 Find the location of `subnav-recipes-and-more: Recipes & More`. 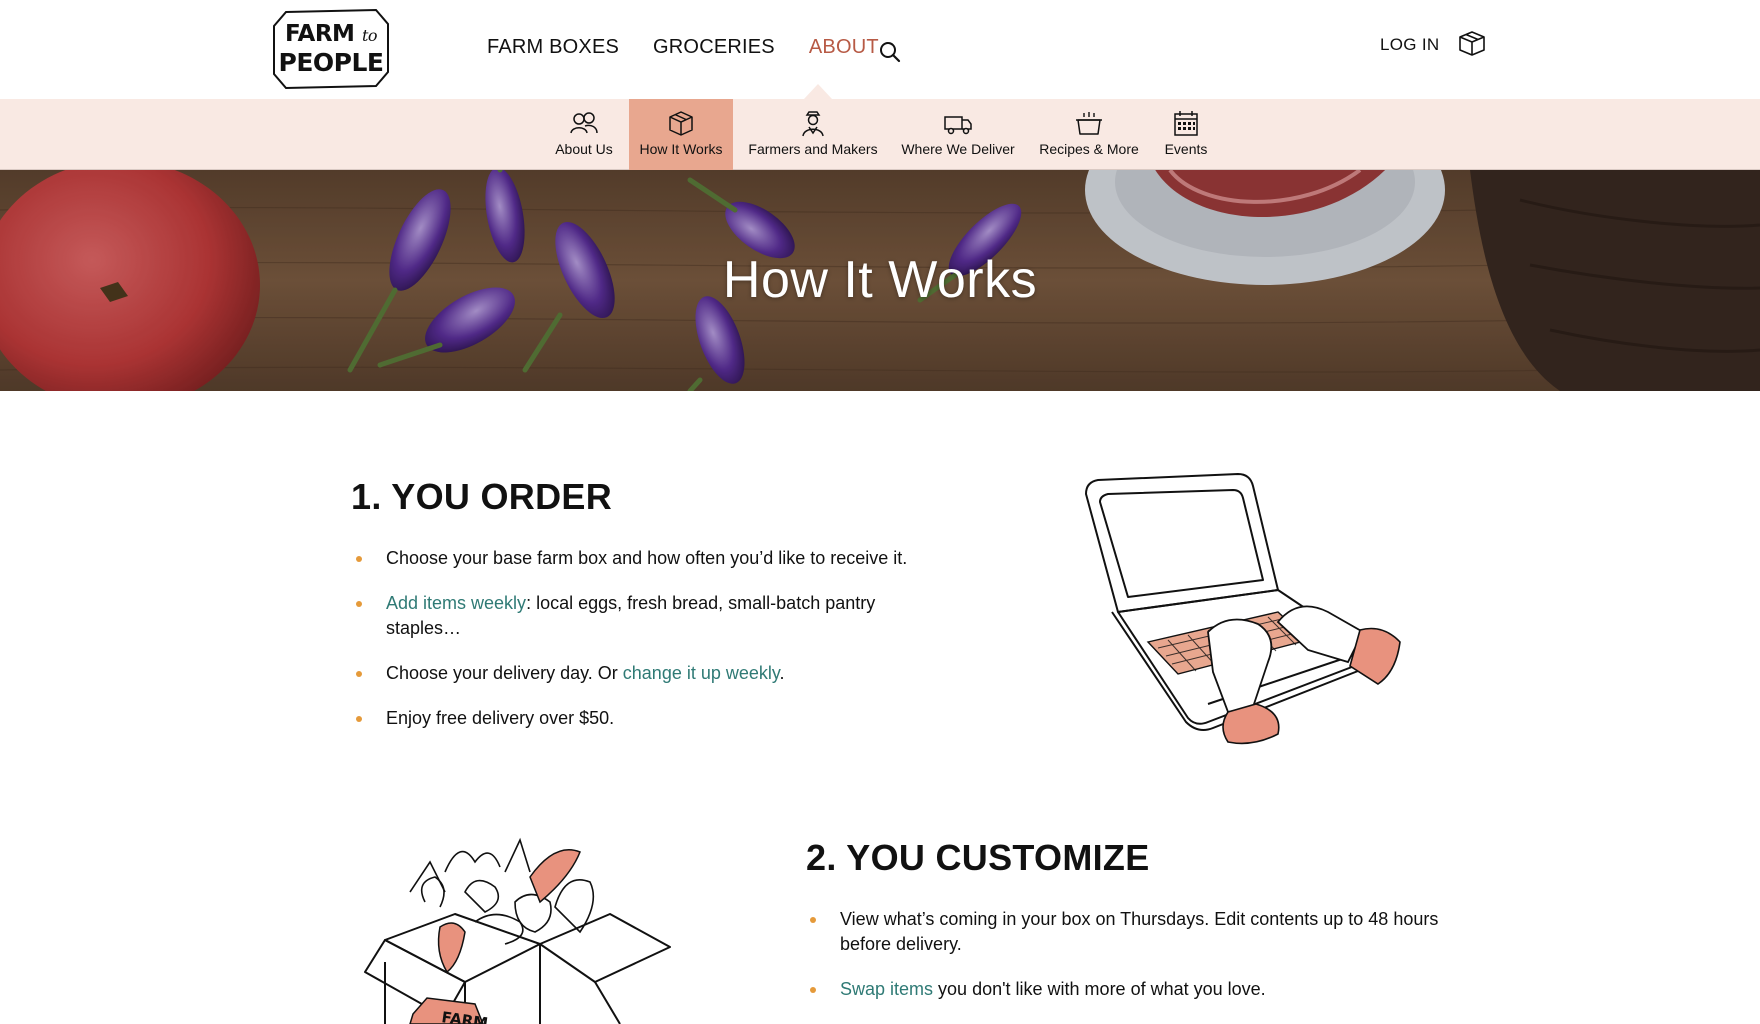

subnav-recipes-and-more: Recipes & More is located at coordinates (1089, 134).